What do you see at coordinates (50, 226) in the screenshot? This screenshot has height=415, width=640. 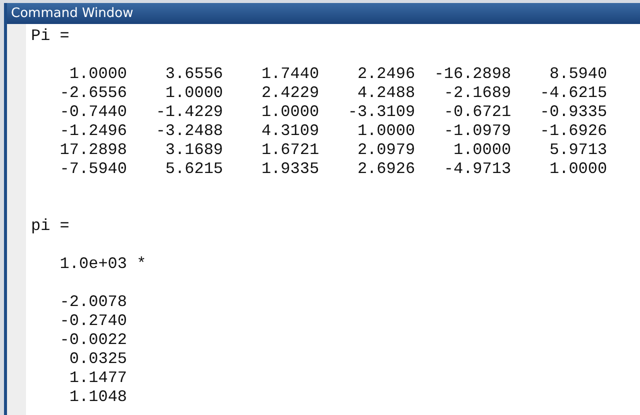 I see `variable-name: pi =` at bounding box center [50, 226].